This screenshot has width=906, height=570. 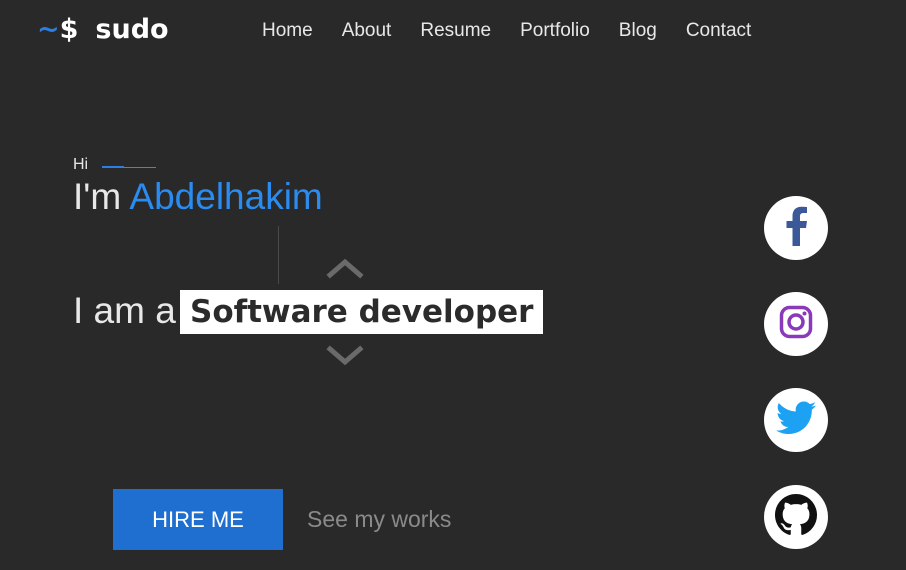 I want to click on main-nav: Home About Resume Portfolio Blog Contact, so click(x=521, y=31).